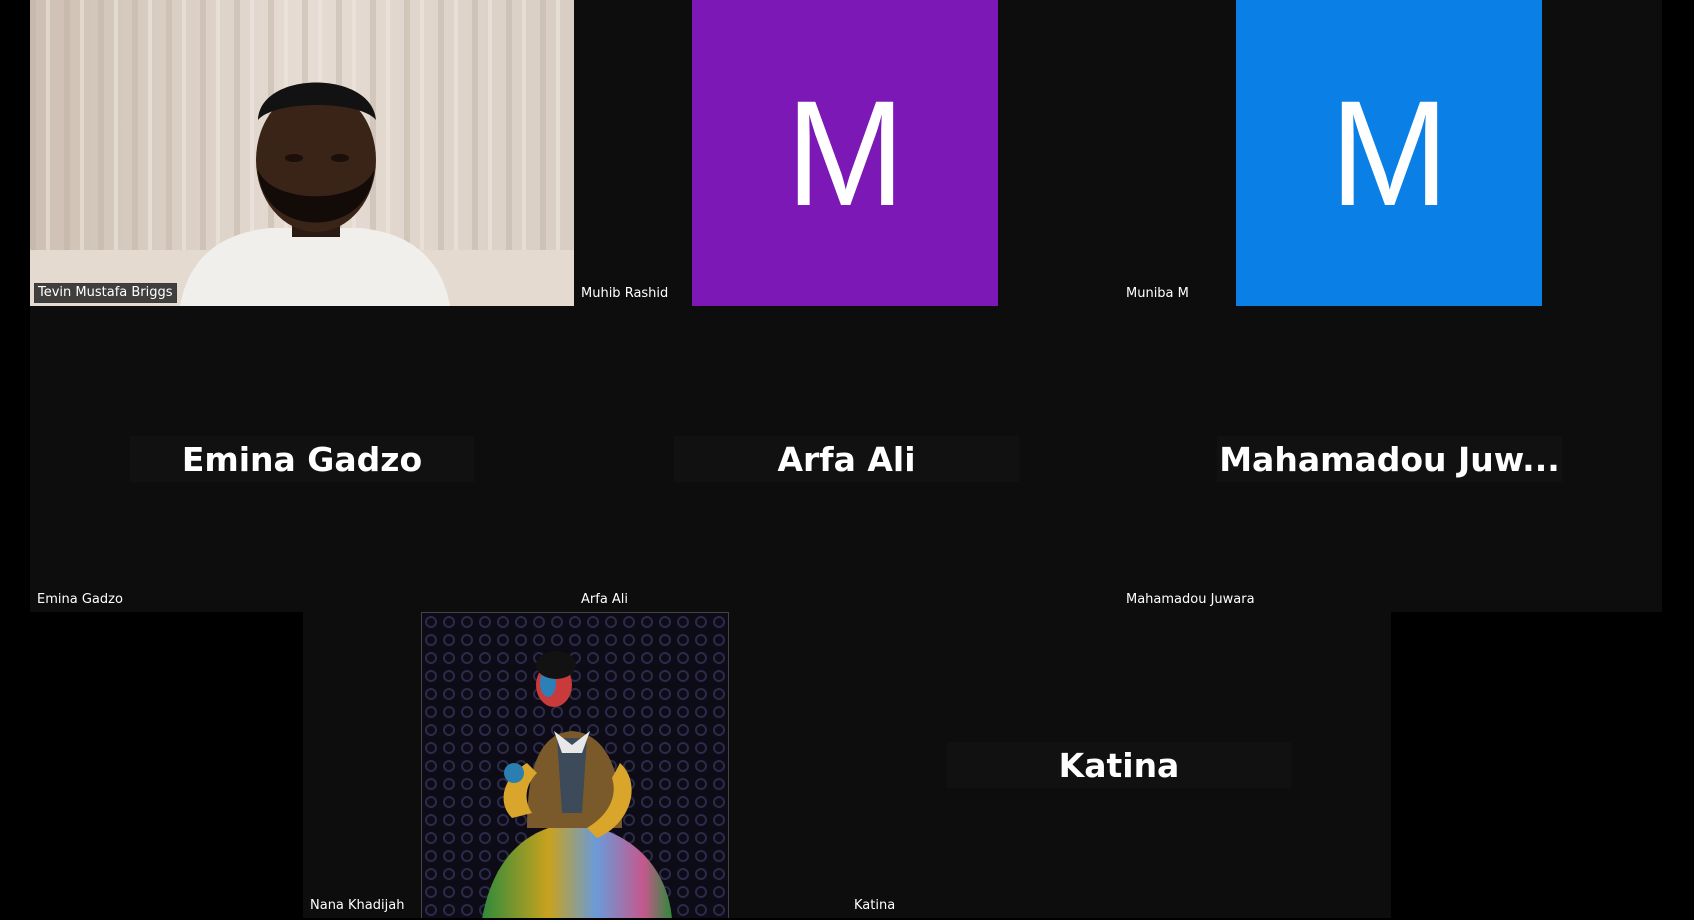  What do you see at coordinates (605, 599) in the screenshot?
I see `participant-name-label: Arfa Ali` at bounding box center [605, 599].